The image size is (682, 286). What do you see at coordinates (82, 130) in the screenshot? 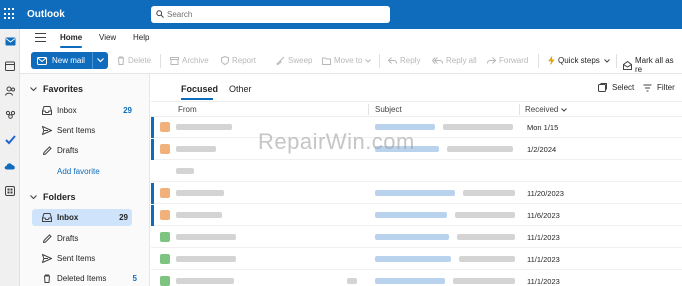
I see `favorites-item-sent-items: Sent Items` at bounding box center [82, 130].